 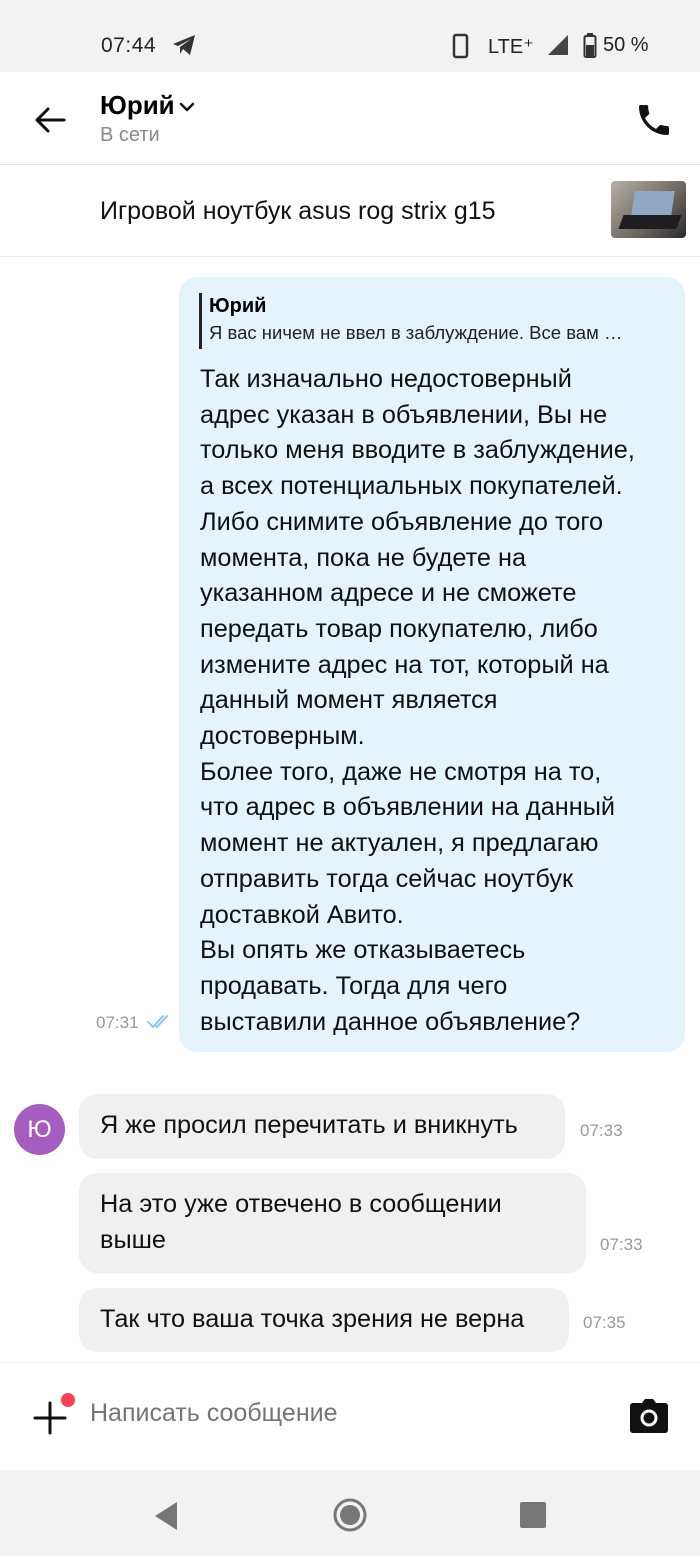 I want to click on nav-back-icon, so click(x=166, y=1518).